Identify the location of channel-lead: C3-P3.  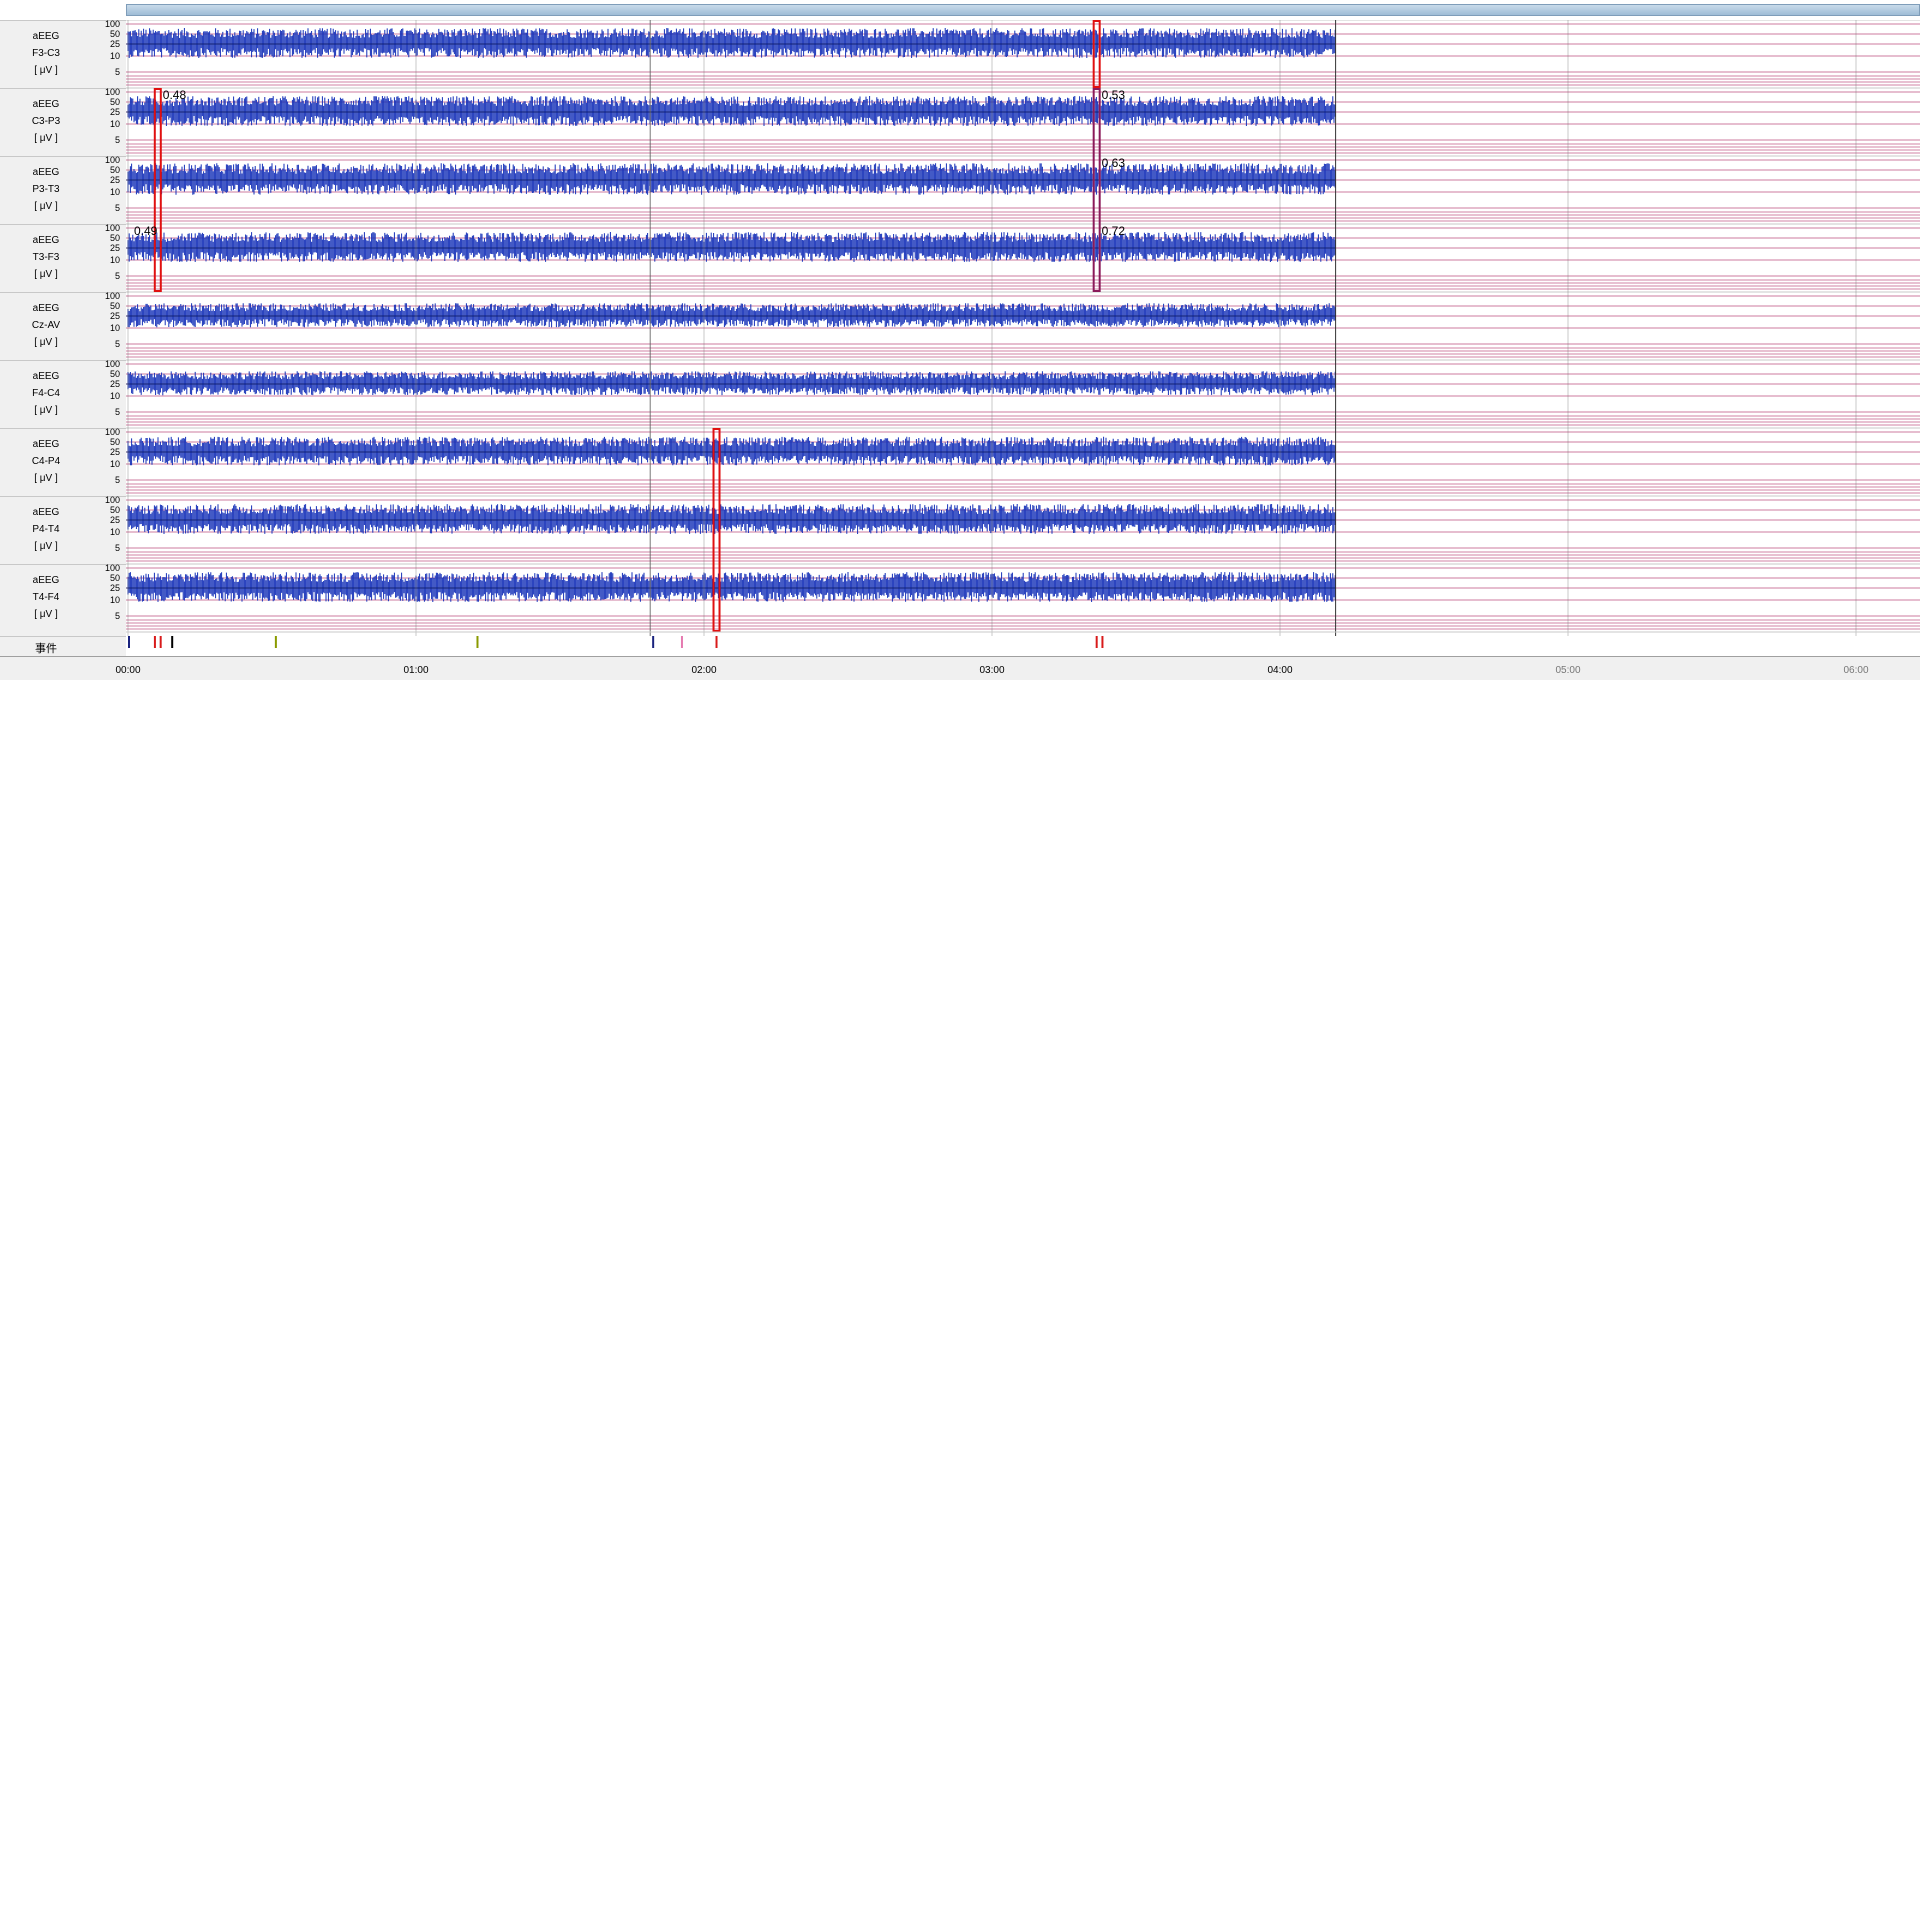
(46, 121).